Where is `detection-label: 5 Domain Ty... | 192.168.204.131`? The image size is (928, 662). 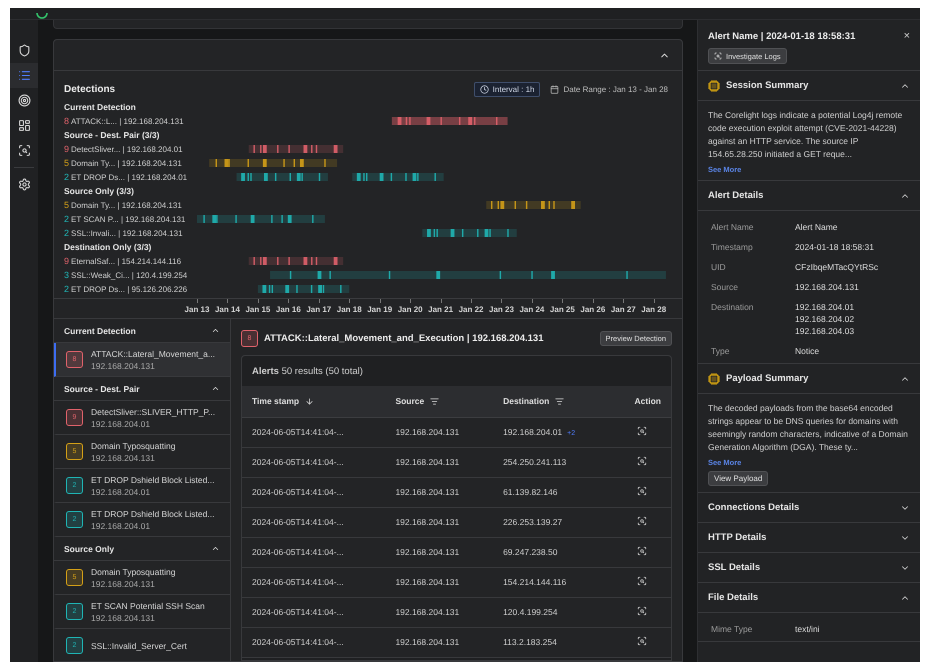
detection-label: 5 Domain Ty... | 192.168.204.131 is located at coordinates (123, 205).